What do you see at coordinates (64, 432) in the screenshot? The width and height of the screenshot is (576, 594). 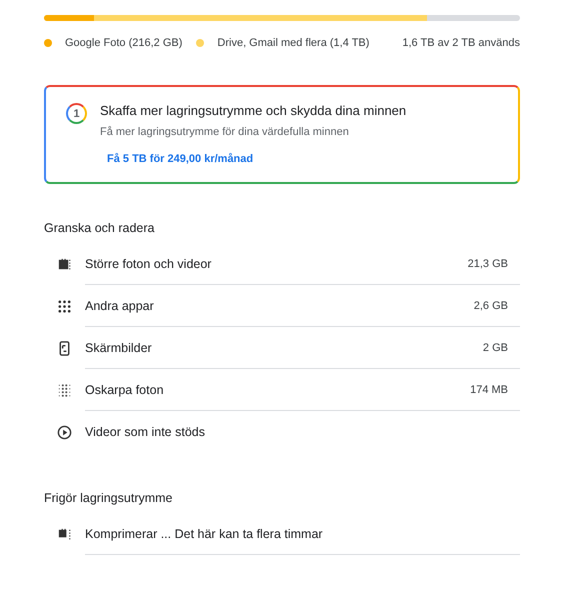 I see `play-icon` at bounding box center [64, 432].